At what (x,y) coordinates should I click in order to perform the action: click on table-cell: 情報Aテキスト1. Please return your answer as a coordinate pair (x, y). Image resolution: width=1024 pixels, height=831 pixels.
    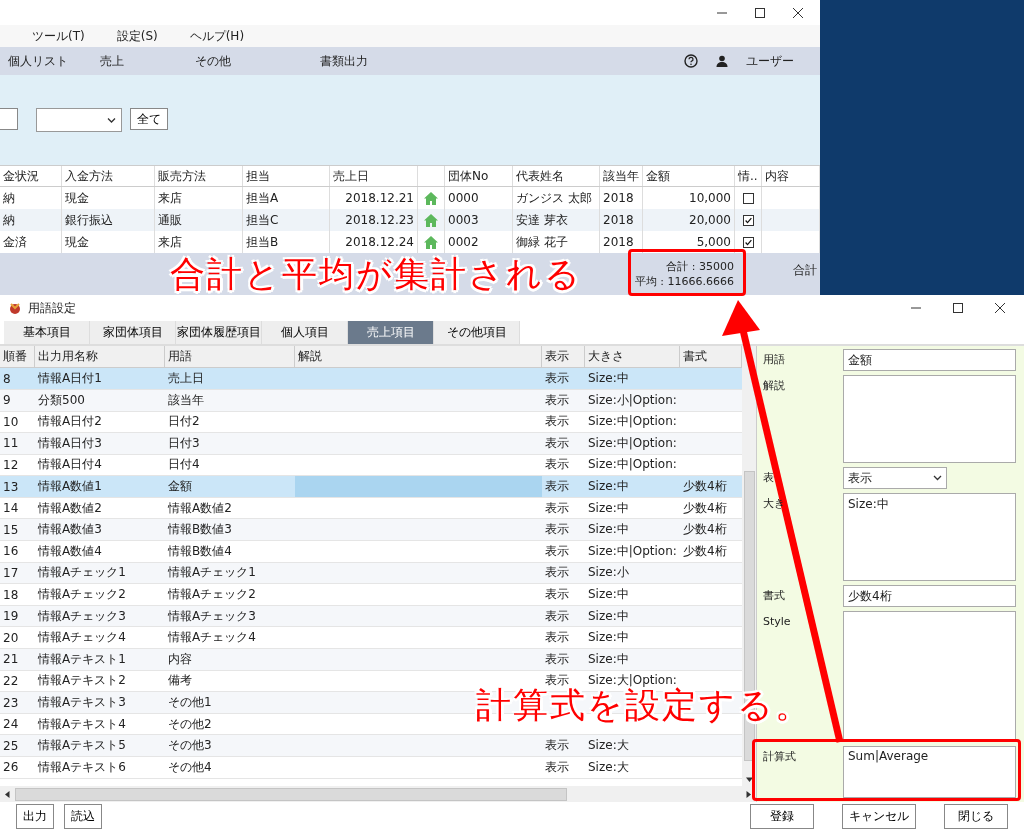
    Looking at the image, I should click on (82, 659).